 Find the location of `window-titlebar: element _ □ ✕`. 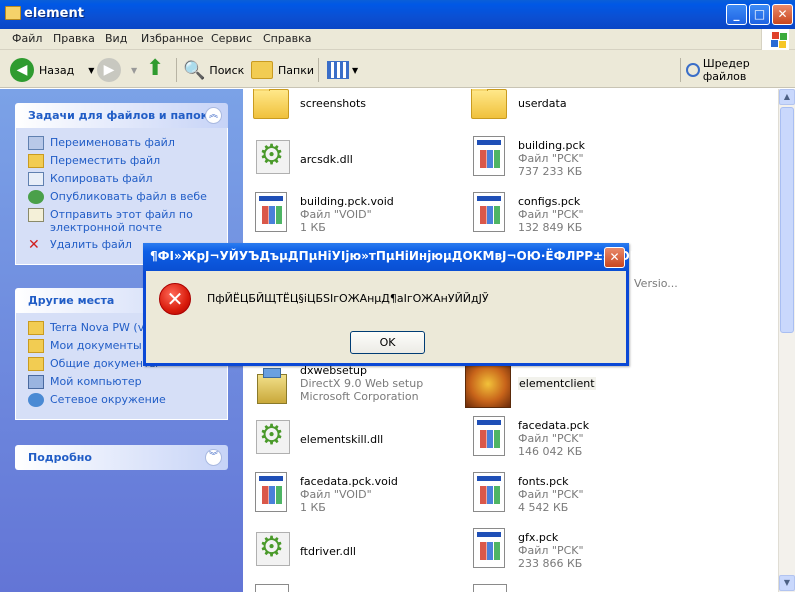

window-titlebar: element _ □ ✕ is located at coordinates (397, 14).